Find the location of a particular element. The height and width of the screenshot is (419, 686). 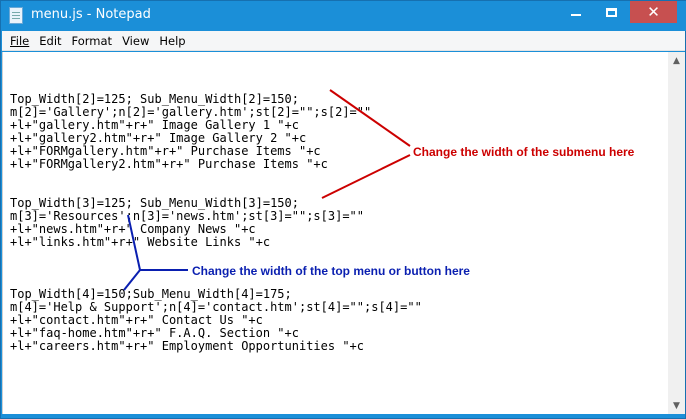

menu-format: Format is located at coordinates (92, 41).